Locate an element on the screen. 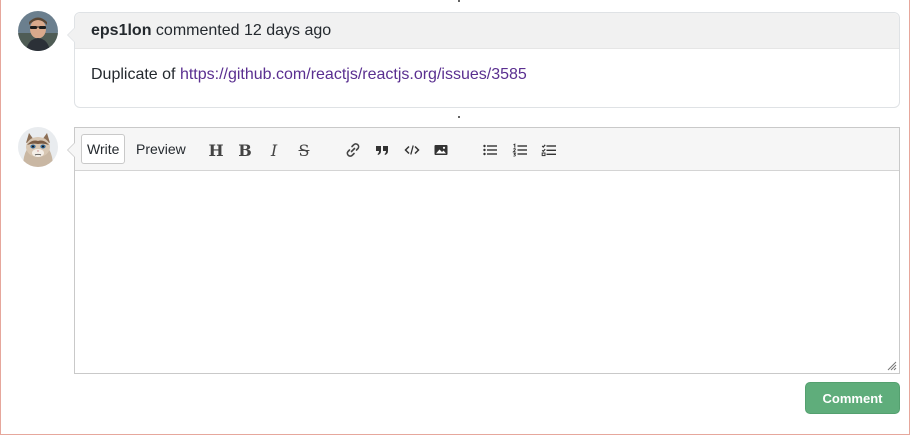 This screenshot has width=910, height=435. resize-handle-icon is located at coordinates (891, 365).